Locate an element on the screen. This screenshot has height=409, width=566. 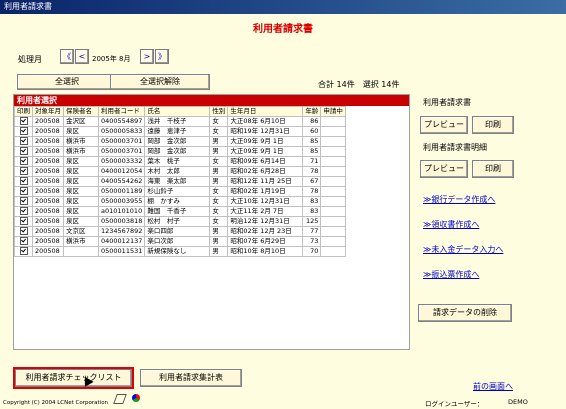
table-row: 200508 泉区 0500003955 棚 かすみ女大正10年 12月31日 83 is located at coordinates (180, 201).